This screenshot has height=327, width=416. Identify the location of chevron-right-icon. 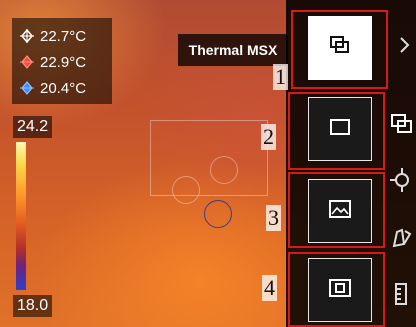
(404, 45).